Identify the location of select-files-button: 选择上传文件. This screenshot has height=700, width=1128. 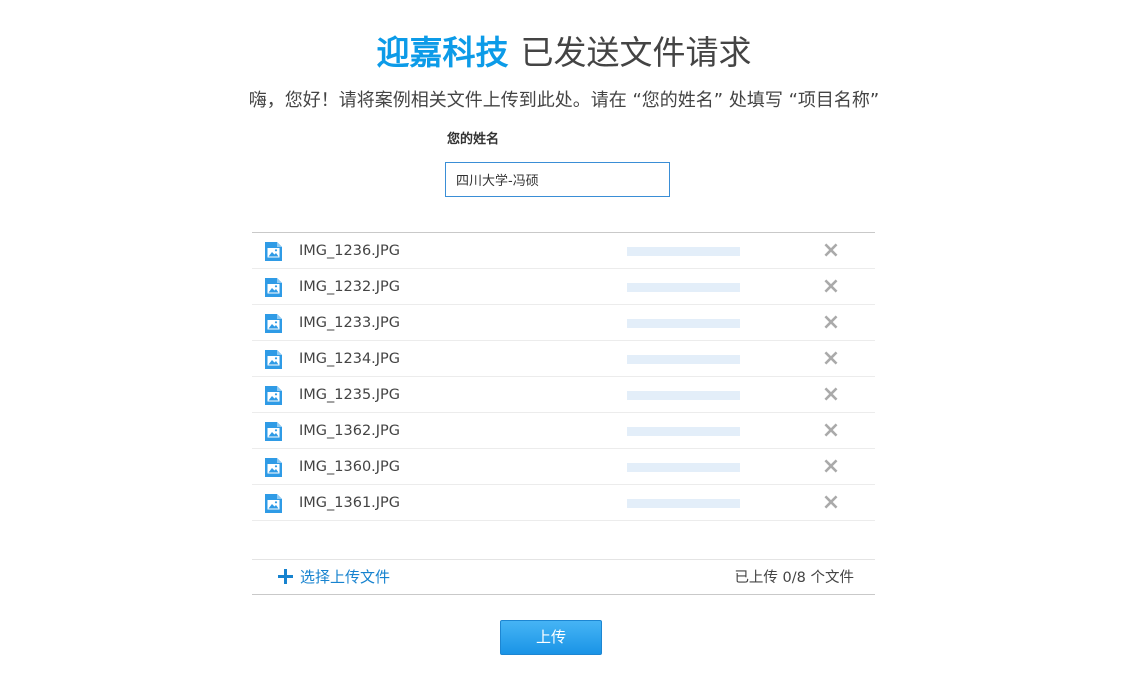
(334, 577).